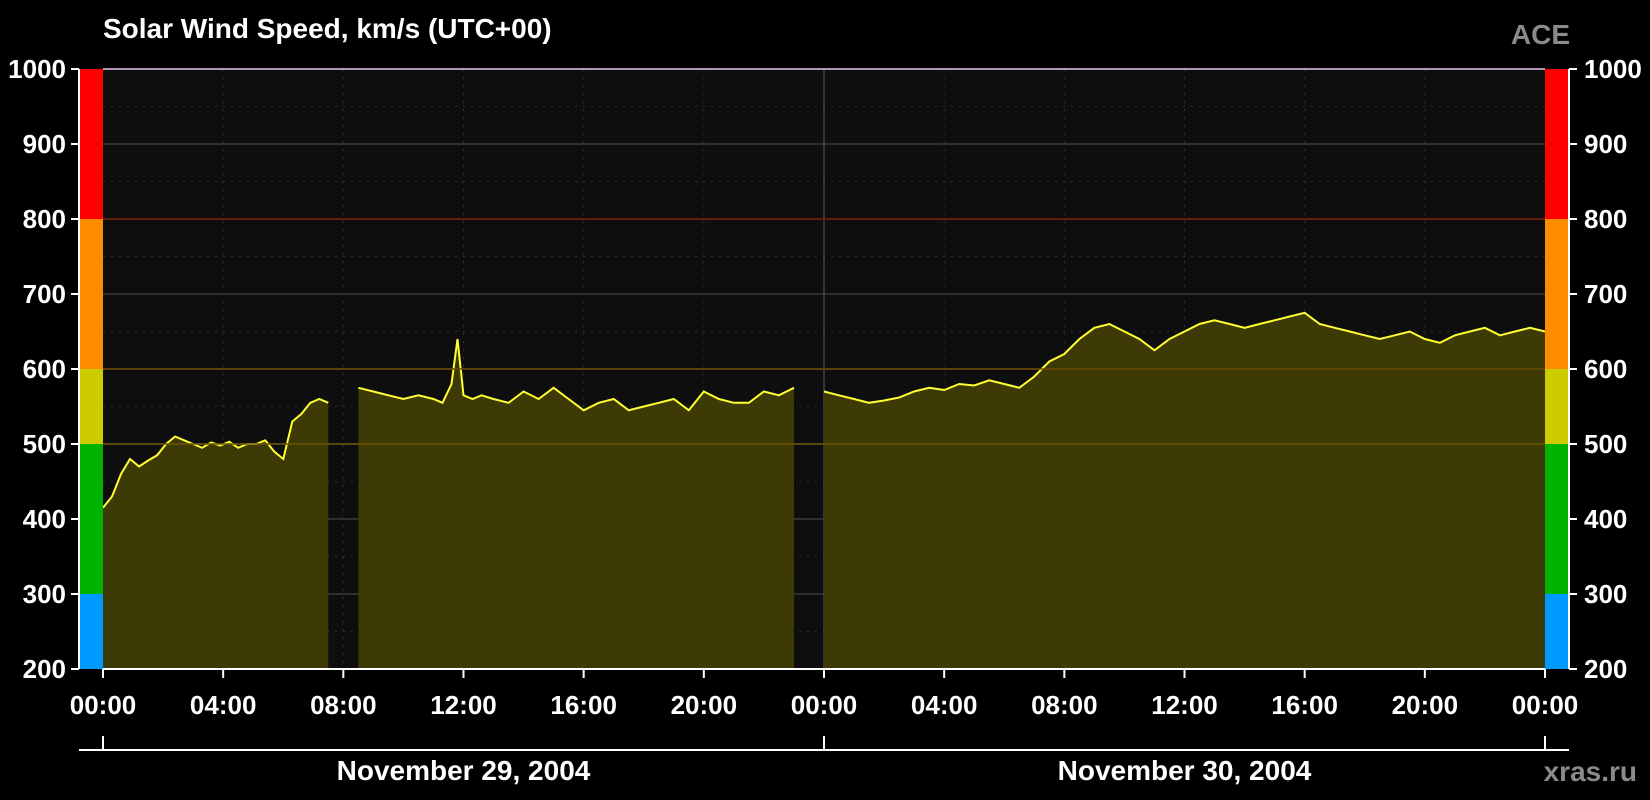  I want to click on chart-title: Solar Wind Speed, km/s (UTC+00), so click(327, 28).